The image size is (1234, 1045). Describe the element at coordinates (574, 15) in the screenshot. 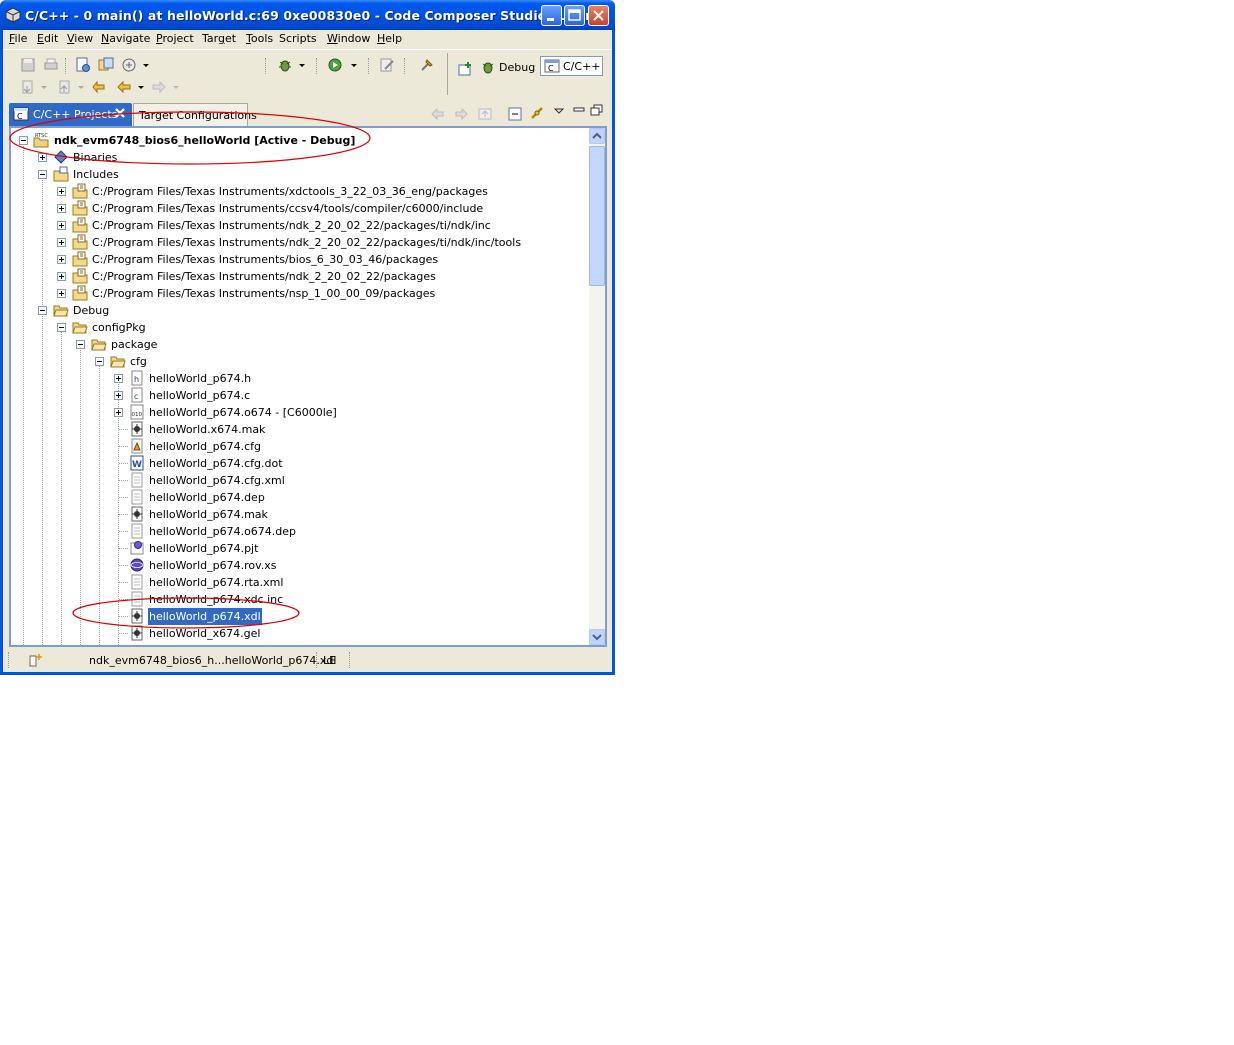

I see `maximize-button` at that location.